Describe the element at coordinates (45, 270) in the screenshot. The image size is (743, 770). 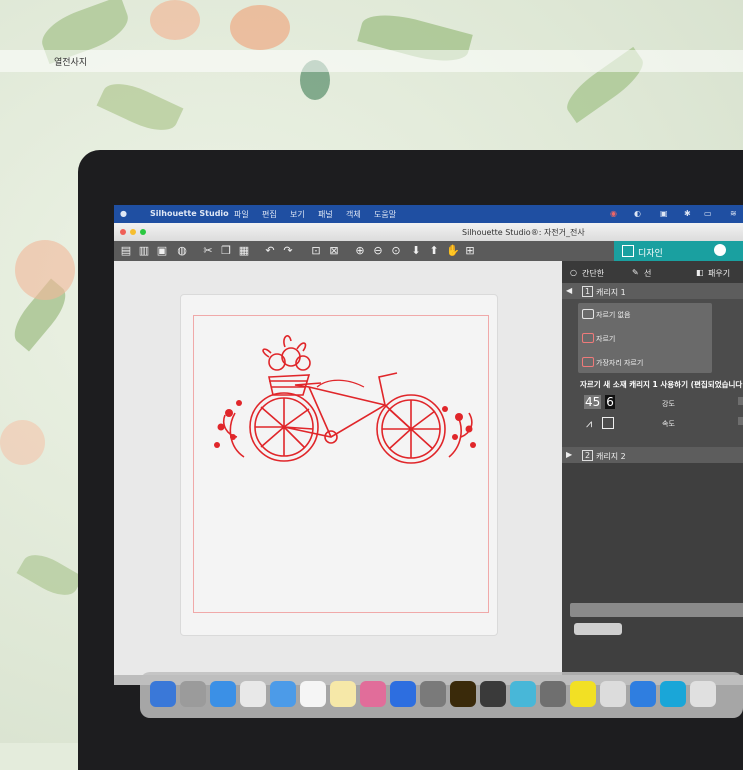
I see `wallpaper-flower` at that location.